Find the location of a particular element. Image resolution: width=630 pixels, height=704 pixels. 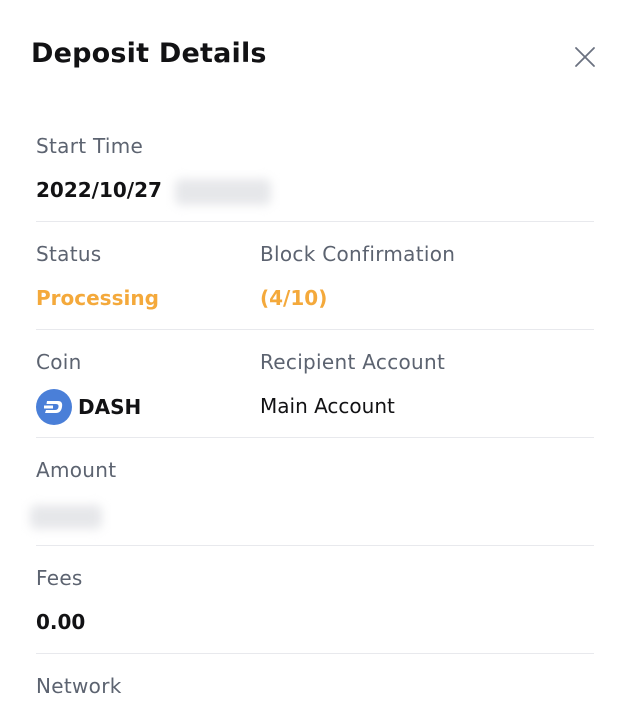

amount-section: Amount is located at coordinates (312, 491).